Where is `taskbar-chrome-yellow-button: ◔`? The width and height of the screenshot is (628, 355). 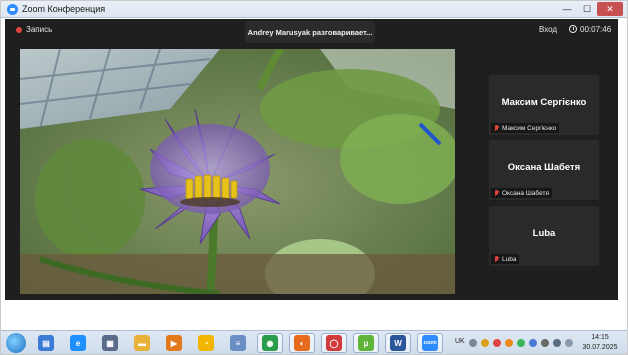
taskbar-chrome-yellow-button: ◔ is located at coordinates (206, 343).